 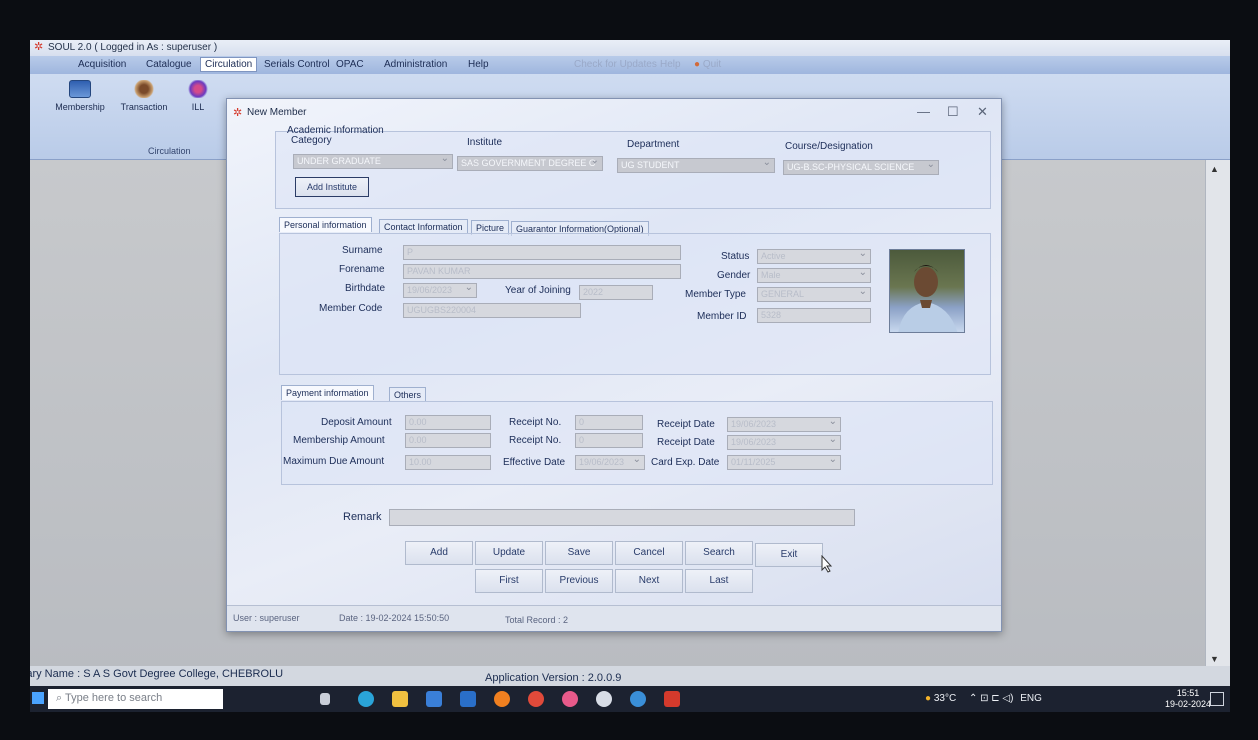 I want to click on remark-label: Remark, so click(x=362, y=517).